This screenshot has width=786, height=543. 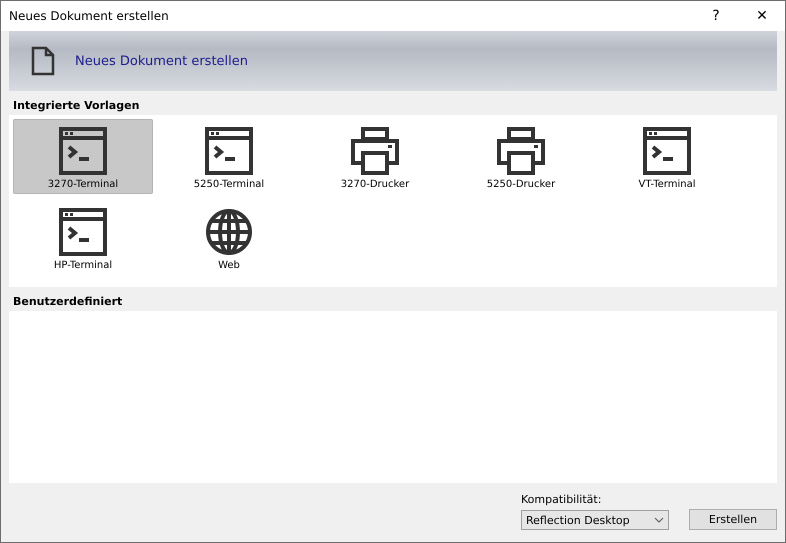 What do you see at coordinates (762, 16) in the screenshot?
I see `close-button: ✕` at bounding box center [762, 16].